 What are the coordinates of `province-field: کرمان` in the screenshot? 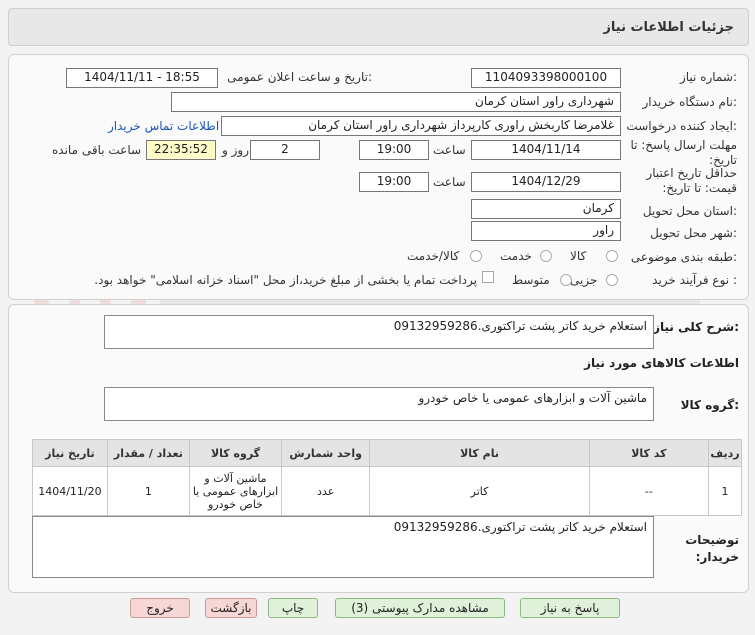 It's located at (546, 209).